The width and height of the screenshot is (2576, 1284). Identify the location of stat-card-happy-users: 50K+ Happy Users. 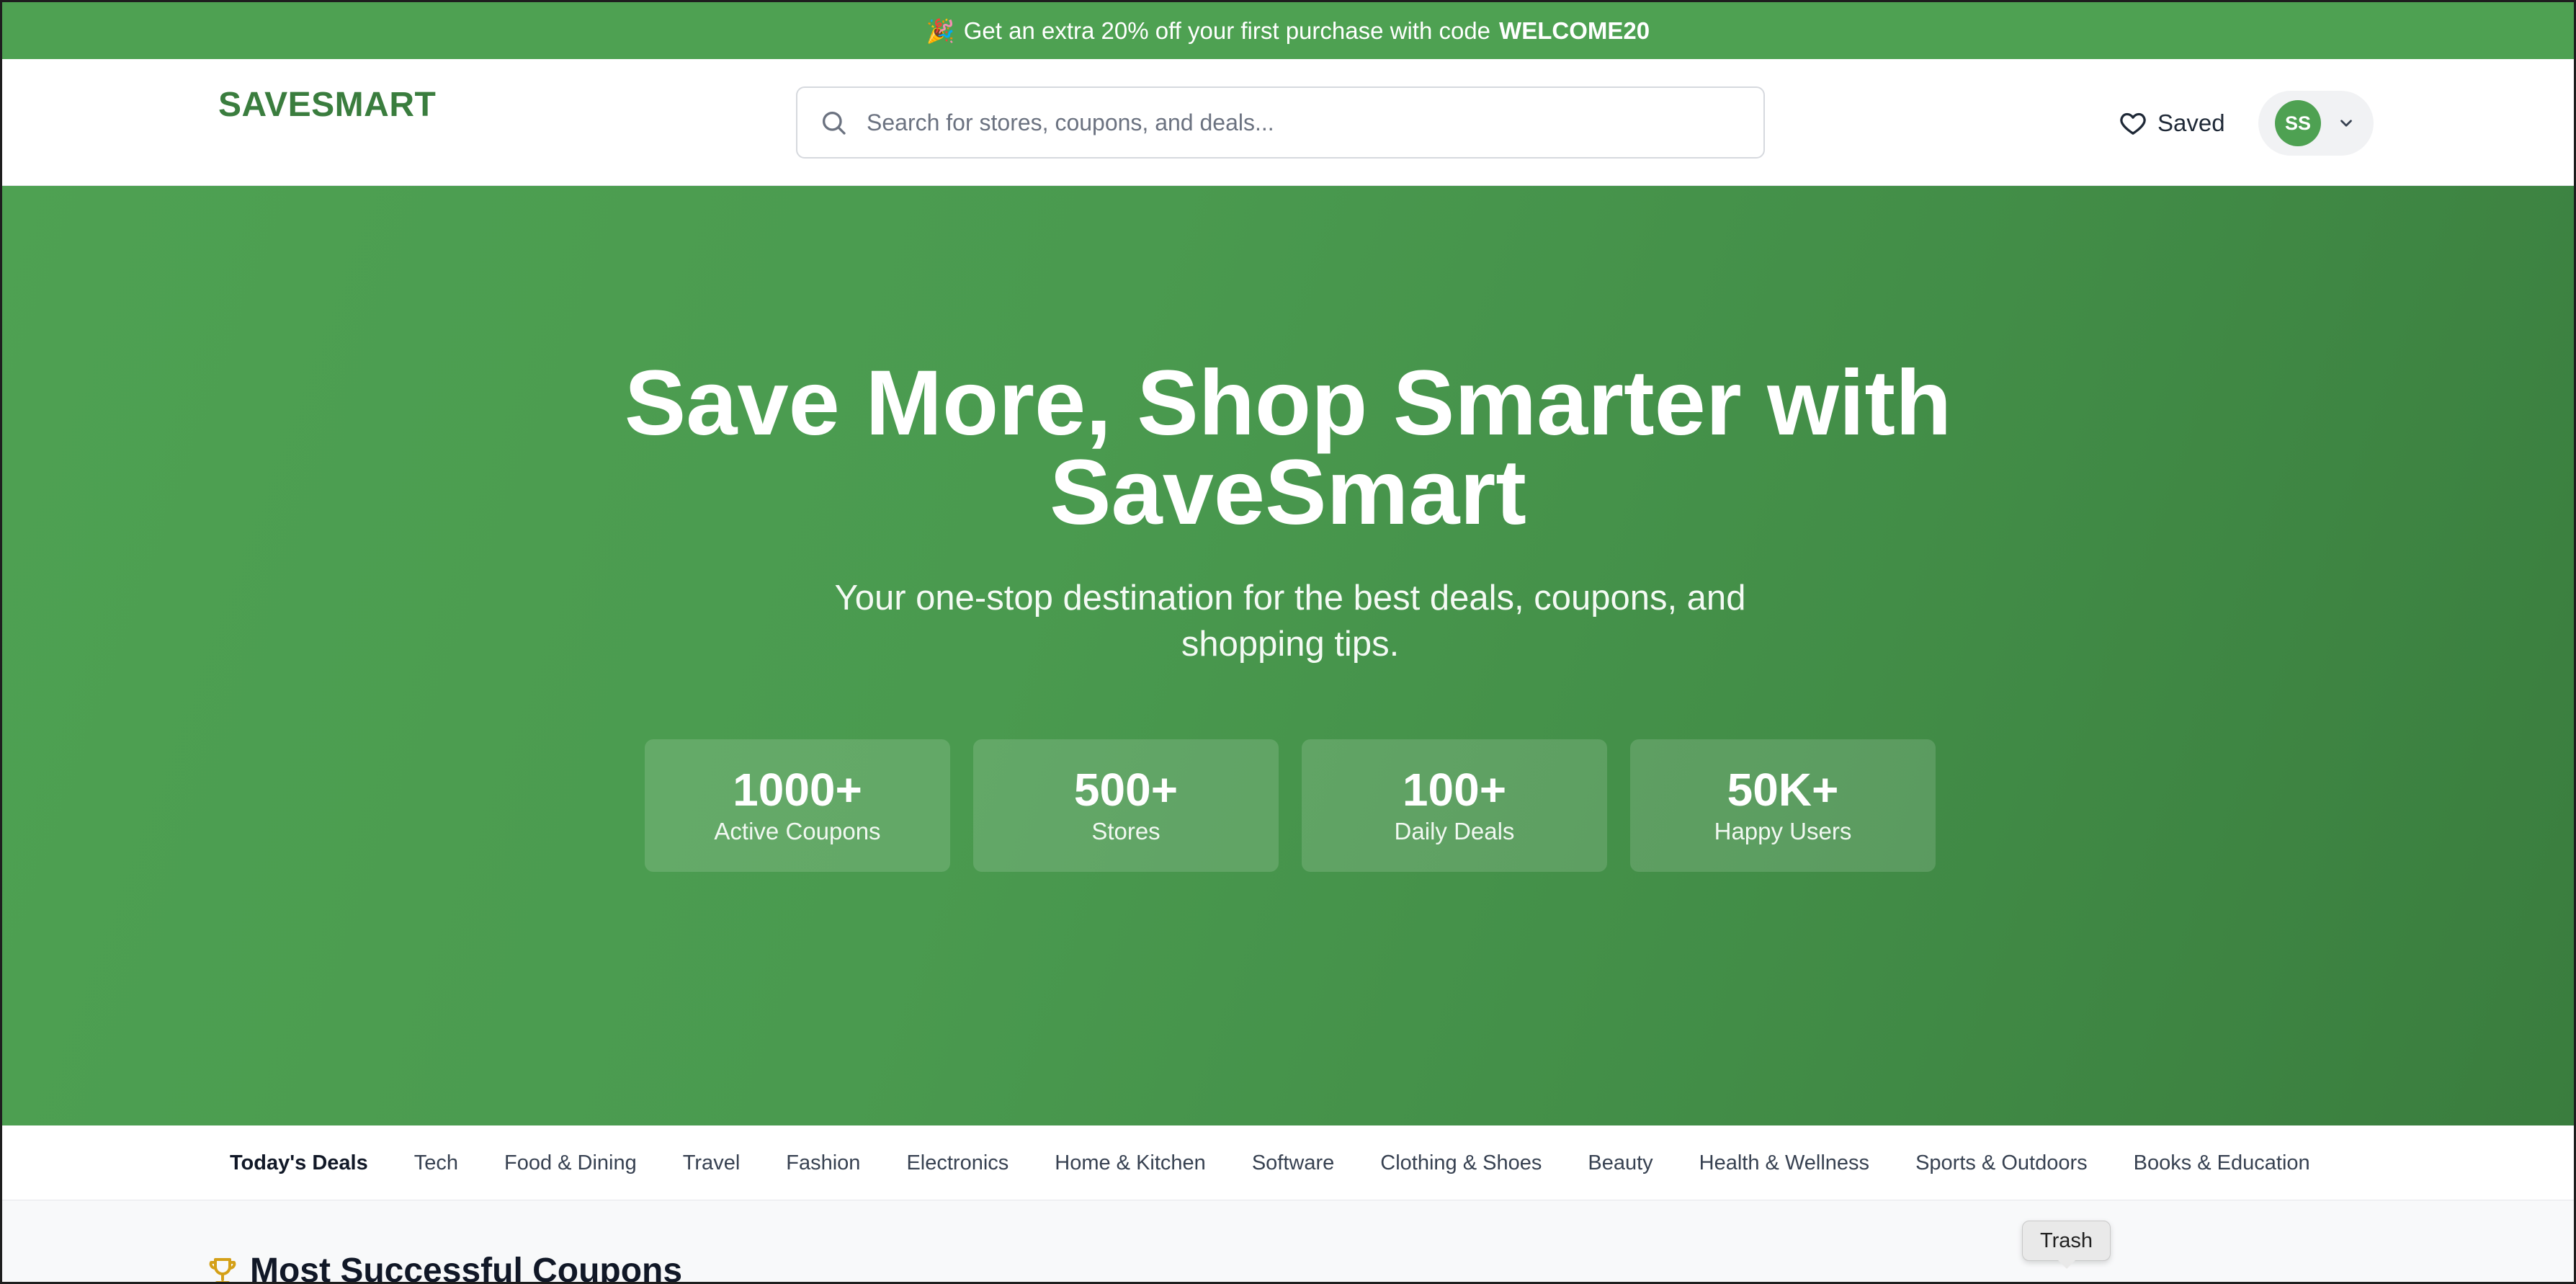
(1783, 806).